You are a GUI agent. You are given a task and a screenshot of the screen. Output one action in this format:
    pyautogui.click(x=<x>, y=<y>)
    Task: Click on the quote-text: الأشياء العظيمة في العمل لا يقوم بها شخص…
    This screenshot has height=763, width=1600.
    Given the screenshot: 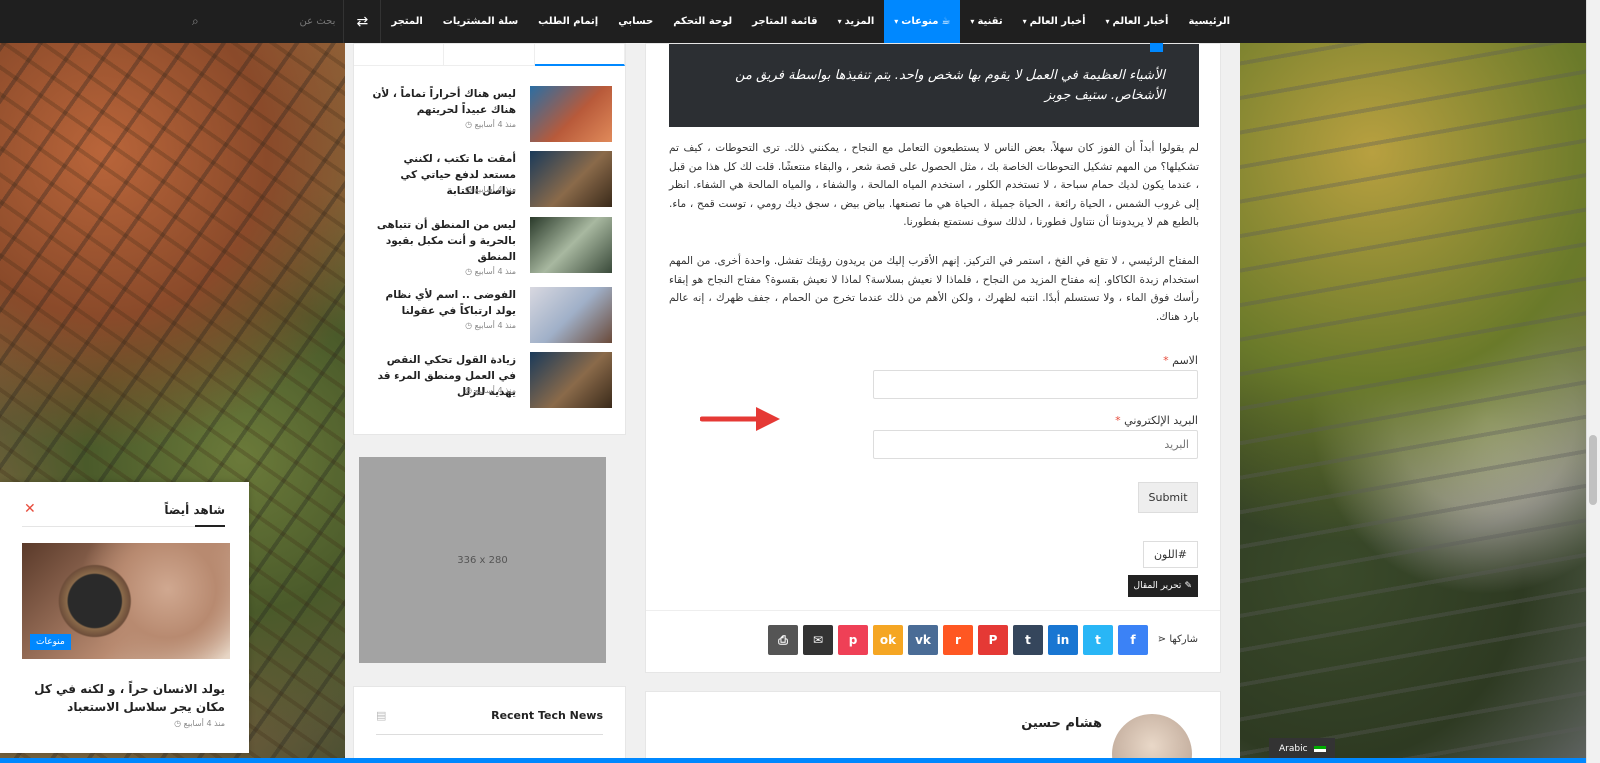 What is the action you would take?
    pyautogui.click(x=950, y=85)
    